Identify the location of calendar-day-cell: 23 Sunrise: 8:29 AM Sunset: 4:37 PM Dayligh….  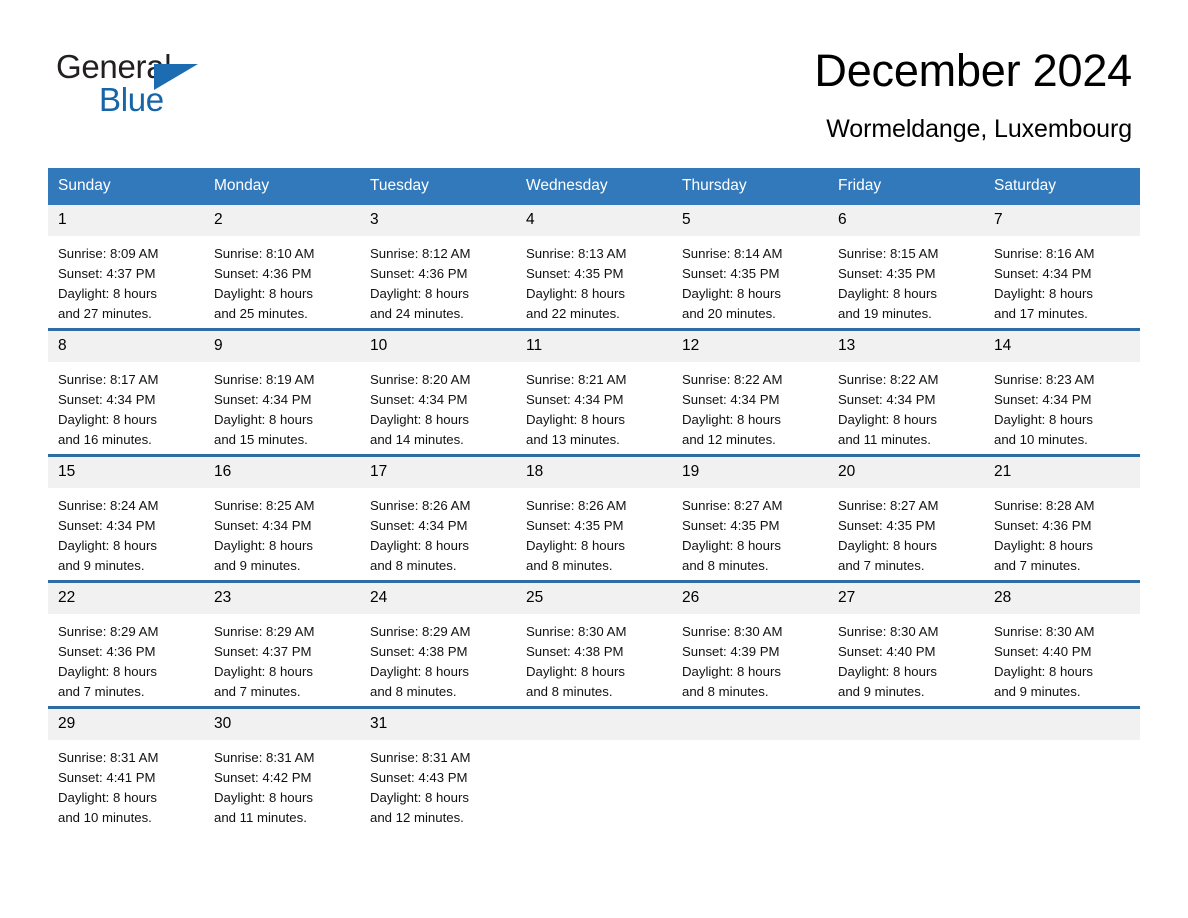
(282, 645).